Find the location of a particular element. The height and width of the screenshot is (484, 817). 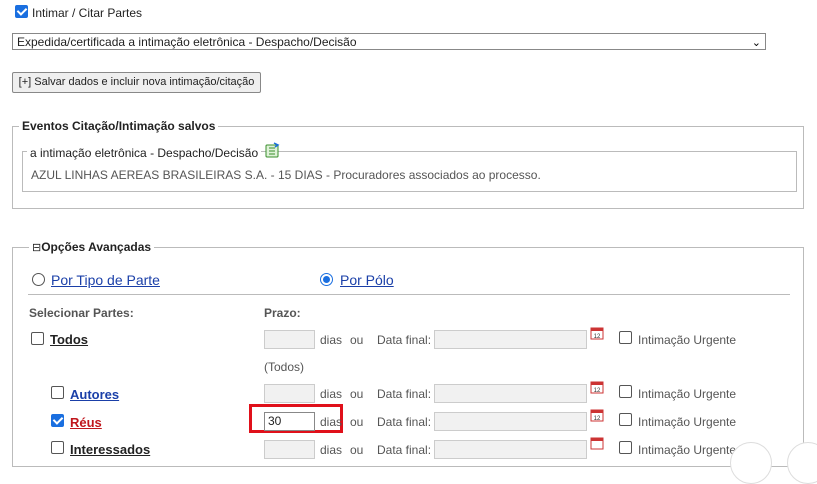

calendar-icon is located at coordinates (597, 443).